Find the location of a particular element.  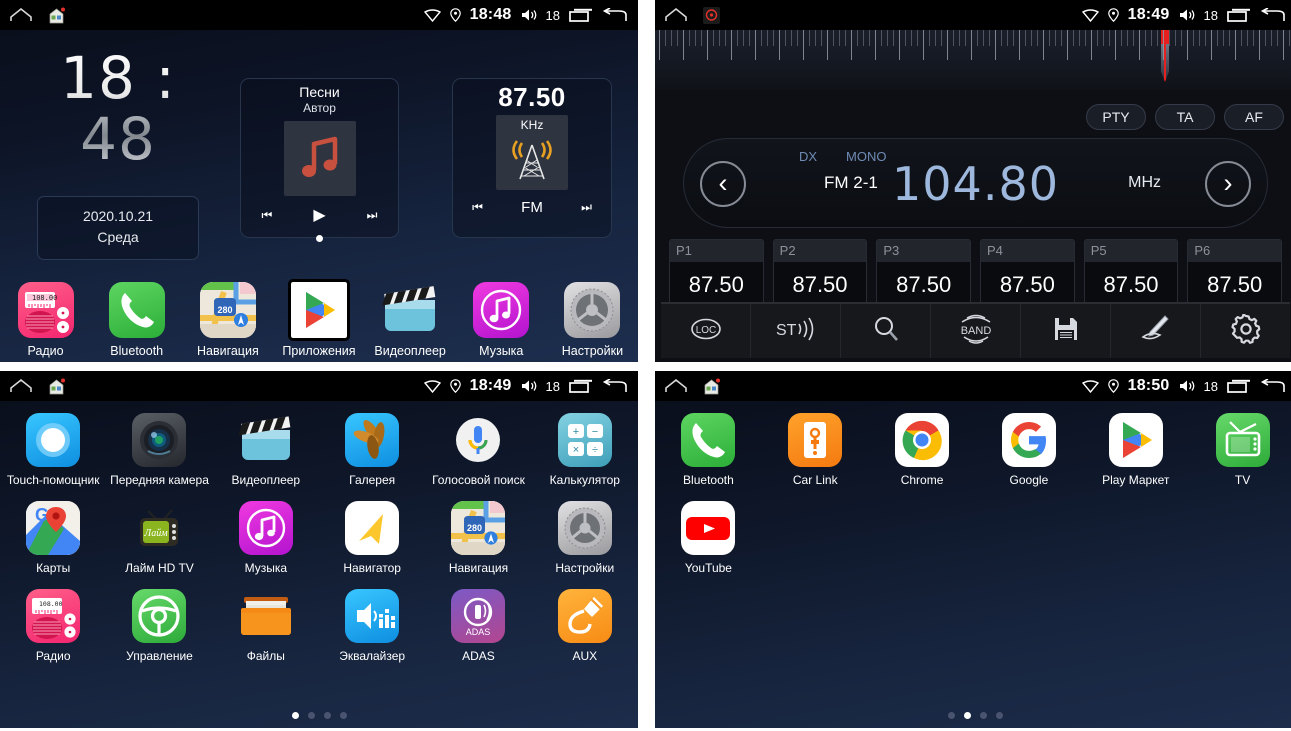

radio-settings-button is located at coordinates (1245, 331).